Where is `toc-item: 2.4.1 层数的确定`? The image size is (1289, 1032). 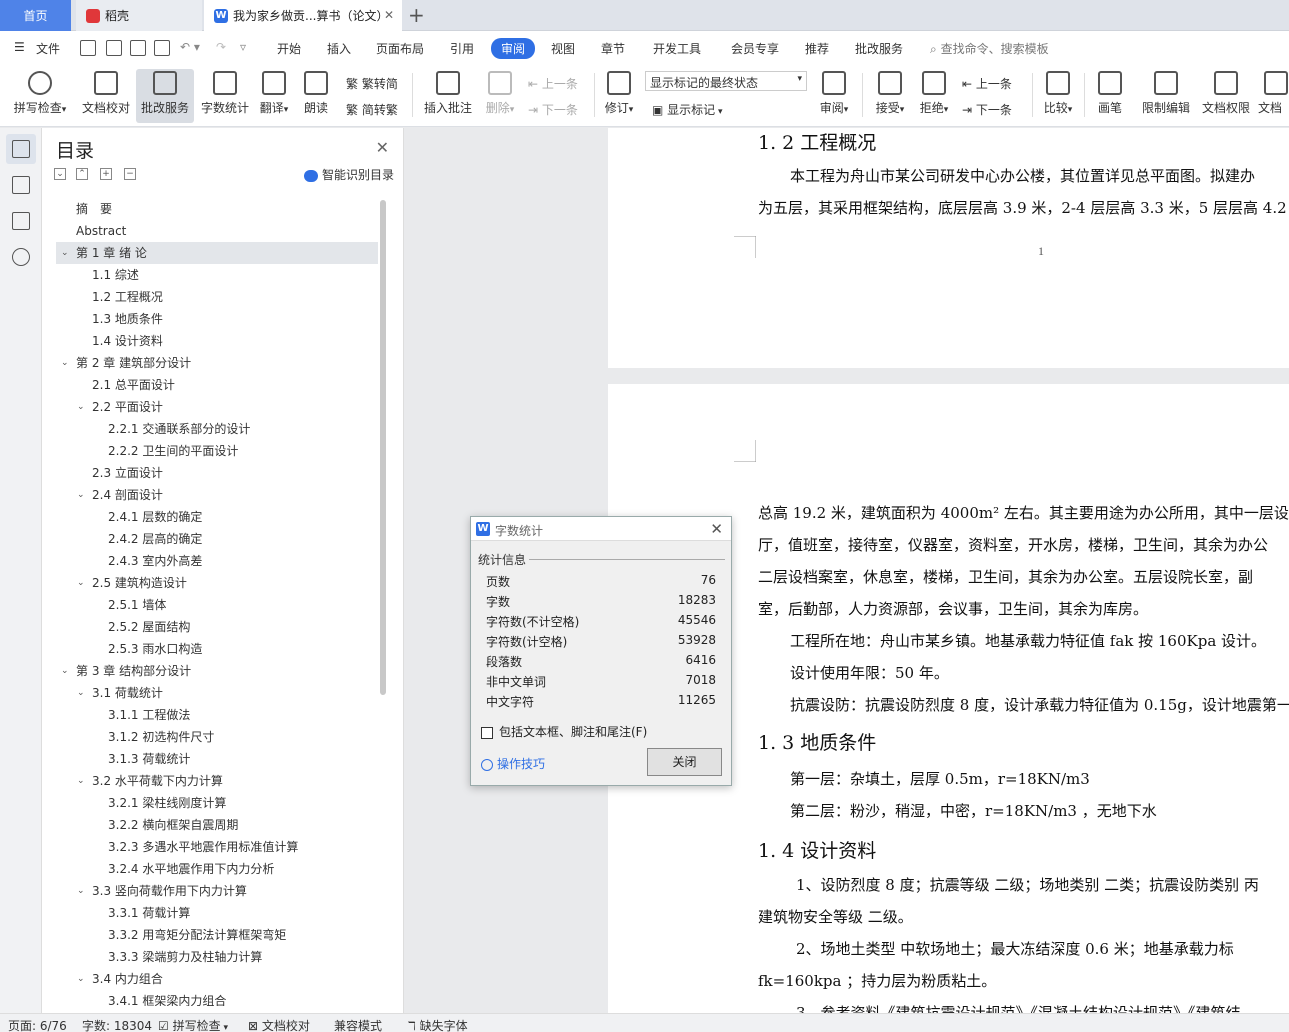
toc-item: 2.4.1 层数的确定 is located at coordinates (217, 517).